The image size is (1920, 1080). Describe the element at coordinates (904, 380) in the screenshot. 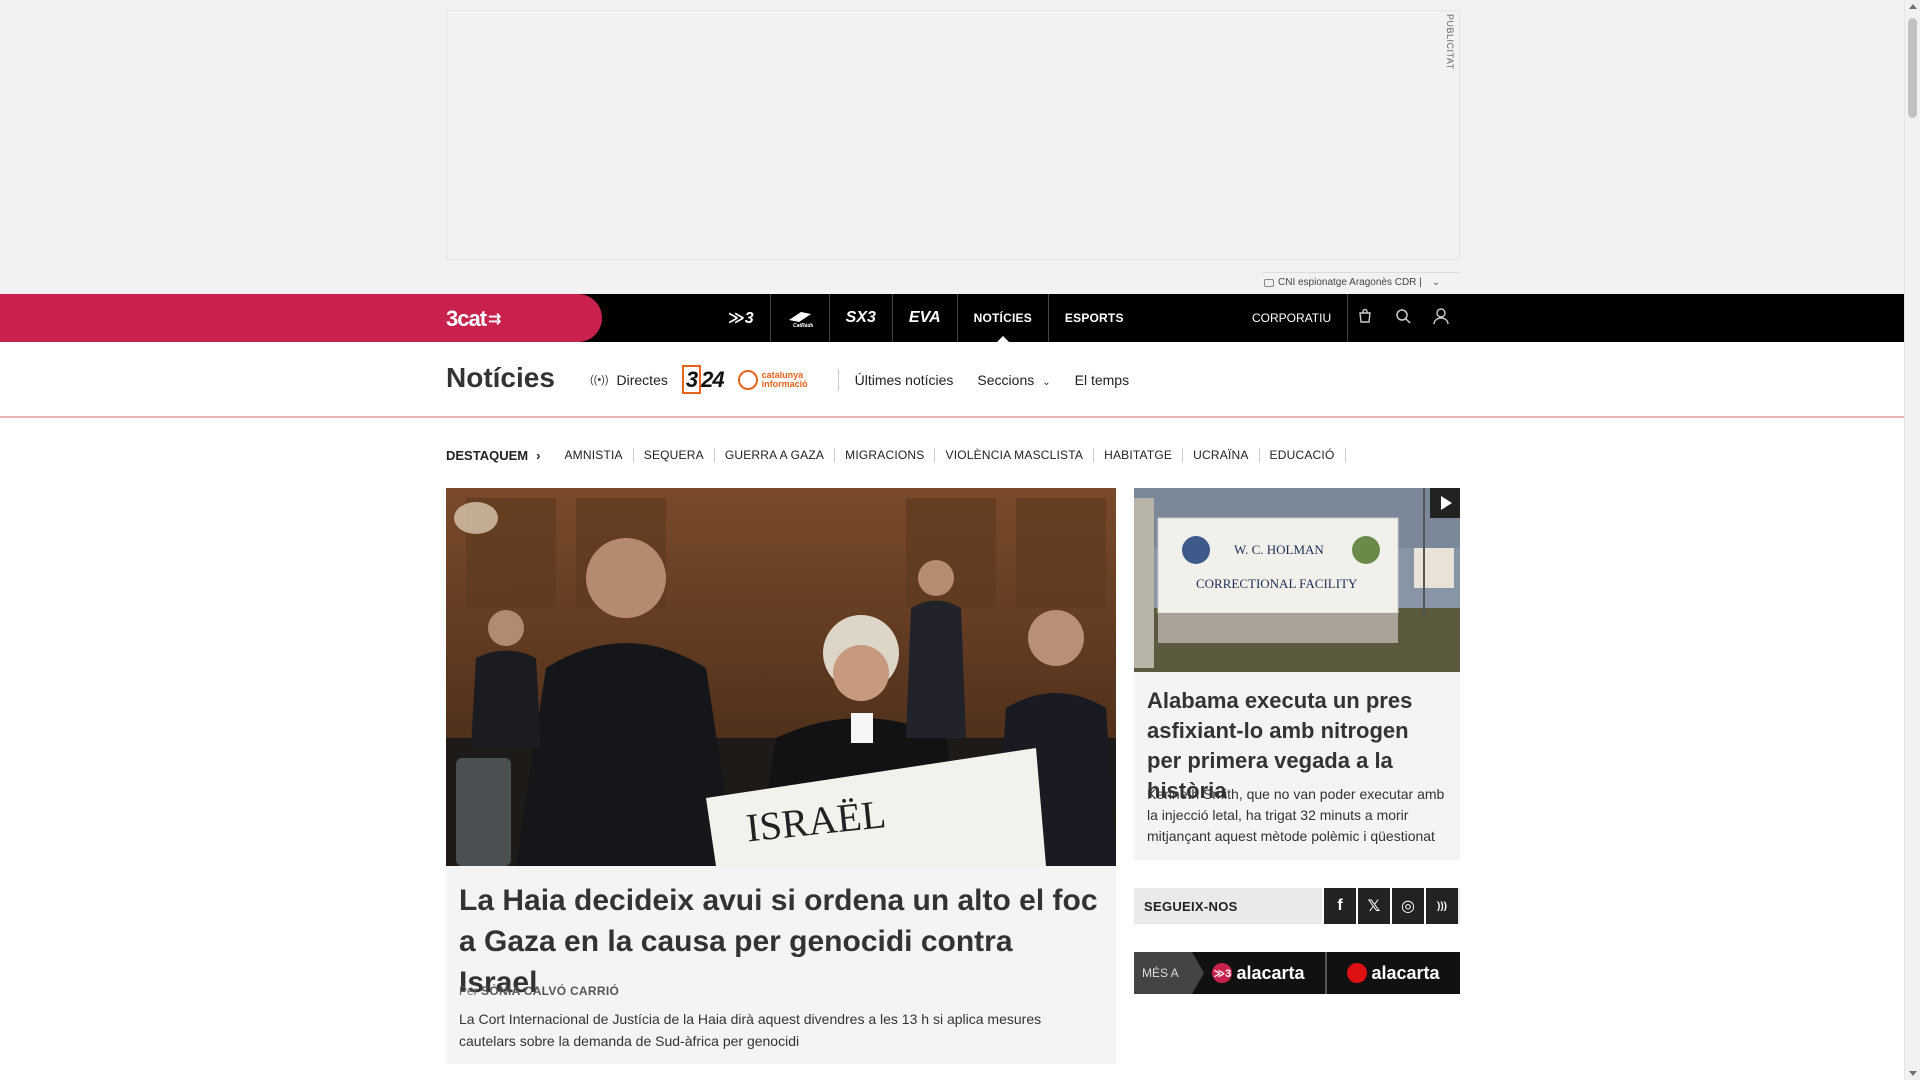

I see `ultimes-noticies-link: Últimes notícies` at that location.